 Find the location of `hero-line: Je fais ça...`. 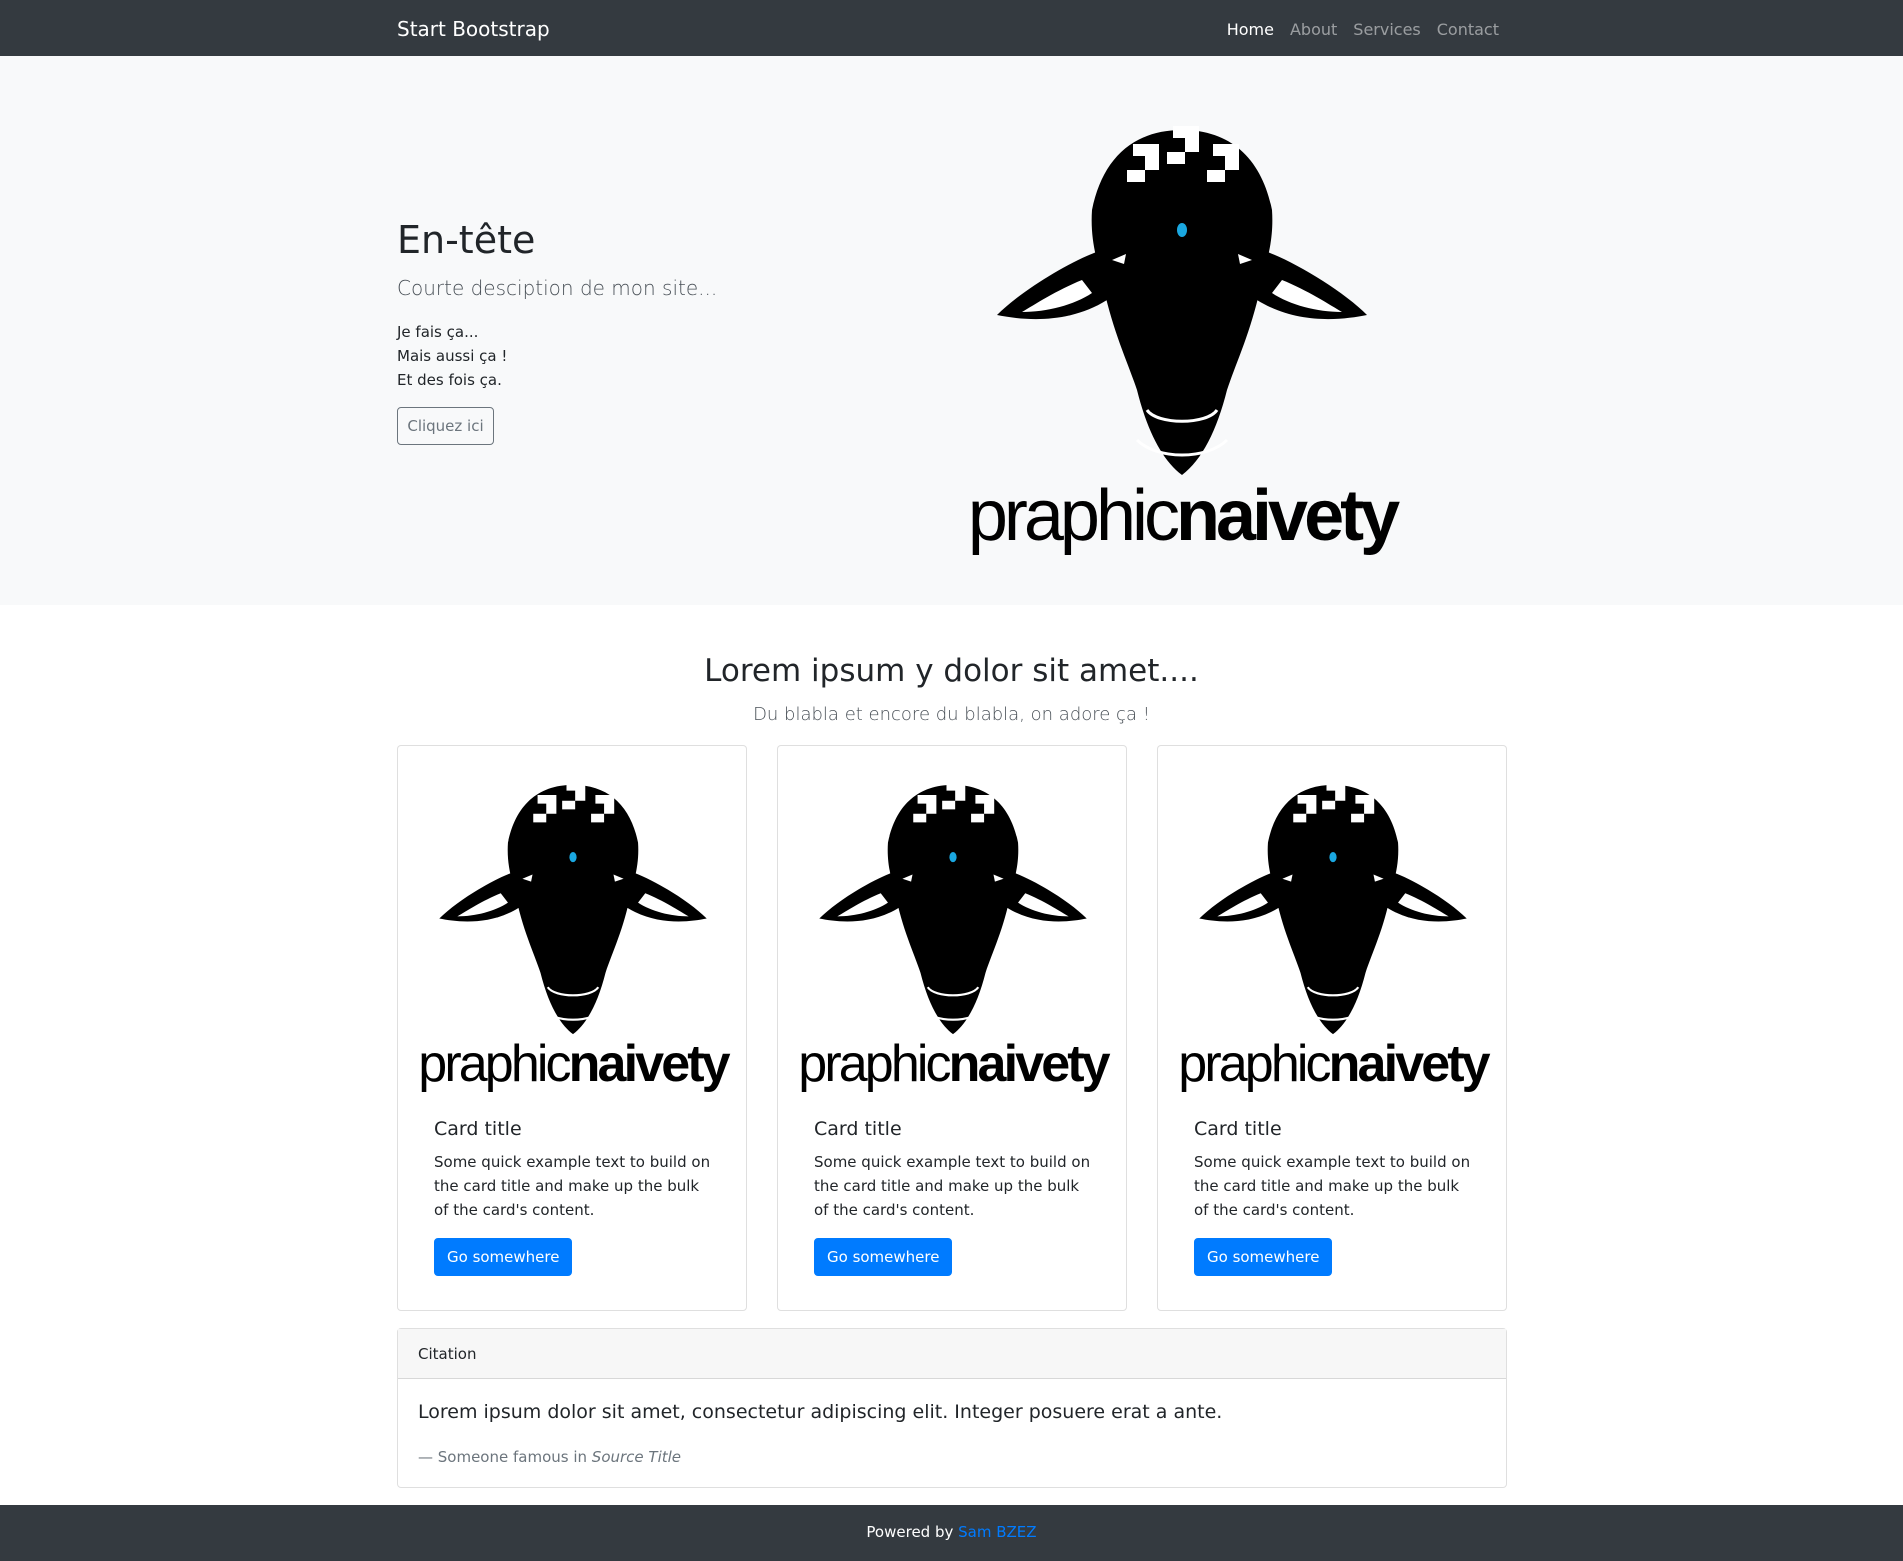

hero-line: Je fais ça... is located at coordinates (438, 332).